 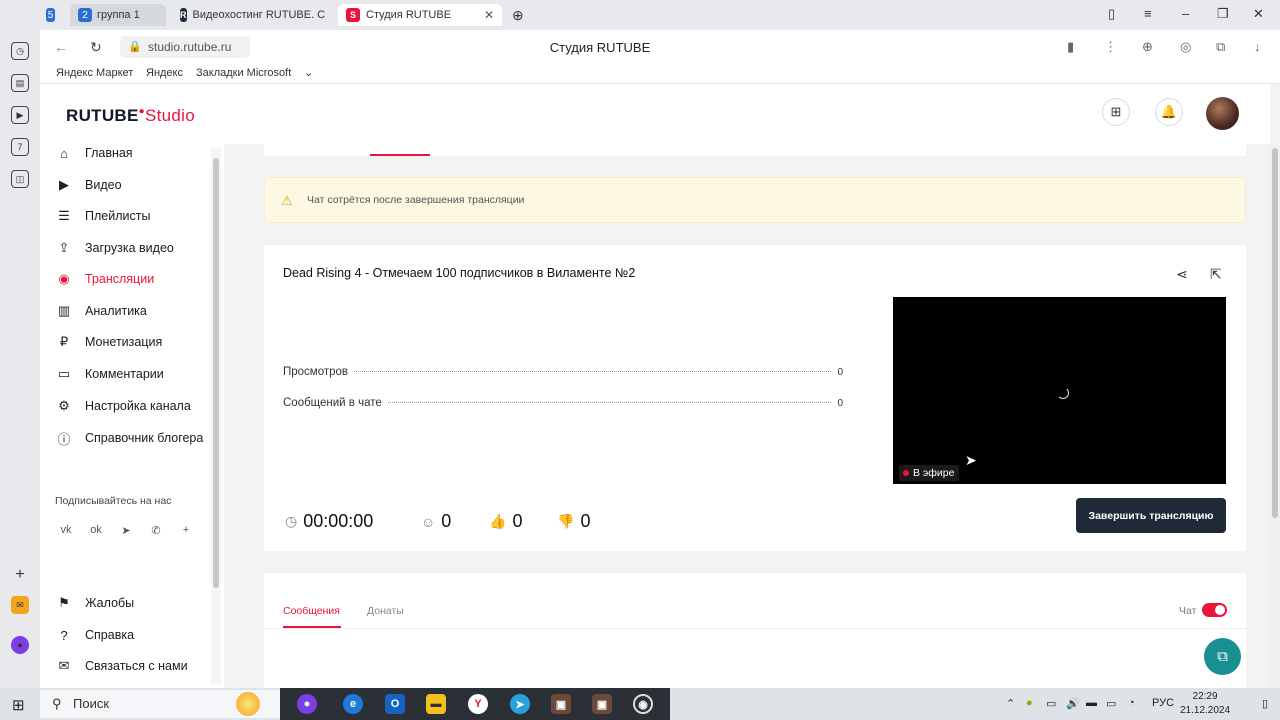 What do you see at coordinates (1185, 47) in the screenshot?
I see `protect-icon: ◎` at bounding box center [1185, 47].